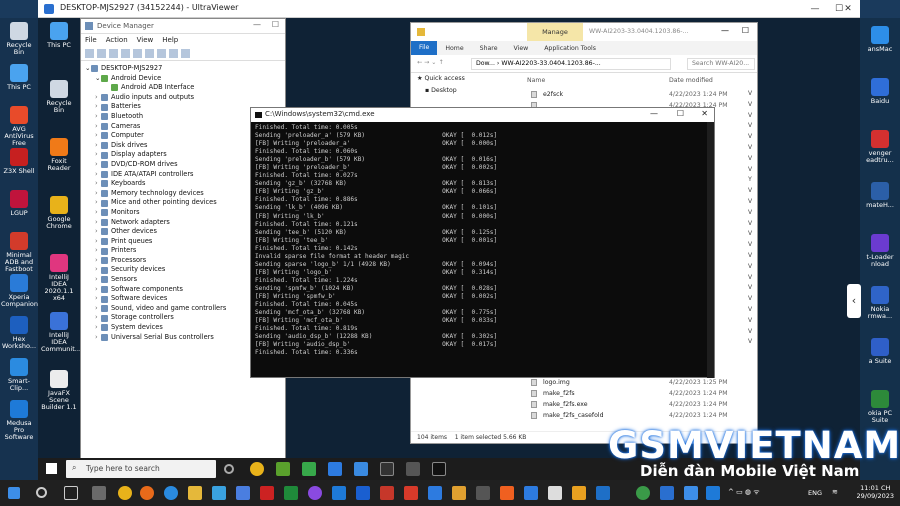  I want to click on collapse-arrow-icon: ‹, so click(854, 301).